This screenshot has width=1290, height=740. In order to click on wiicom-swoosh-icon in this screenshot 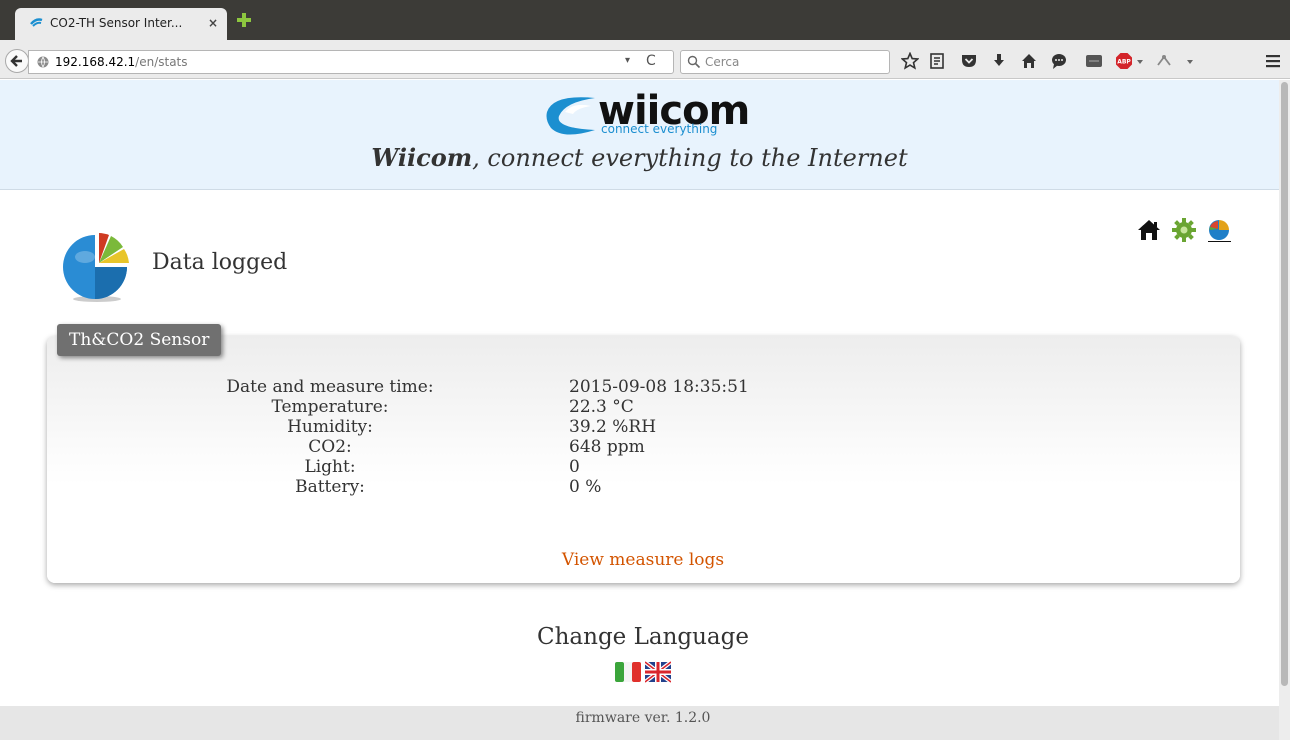, I will do `click(570, 116)`.